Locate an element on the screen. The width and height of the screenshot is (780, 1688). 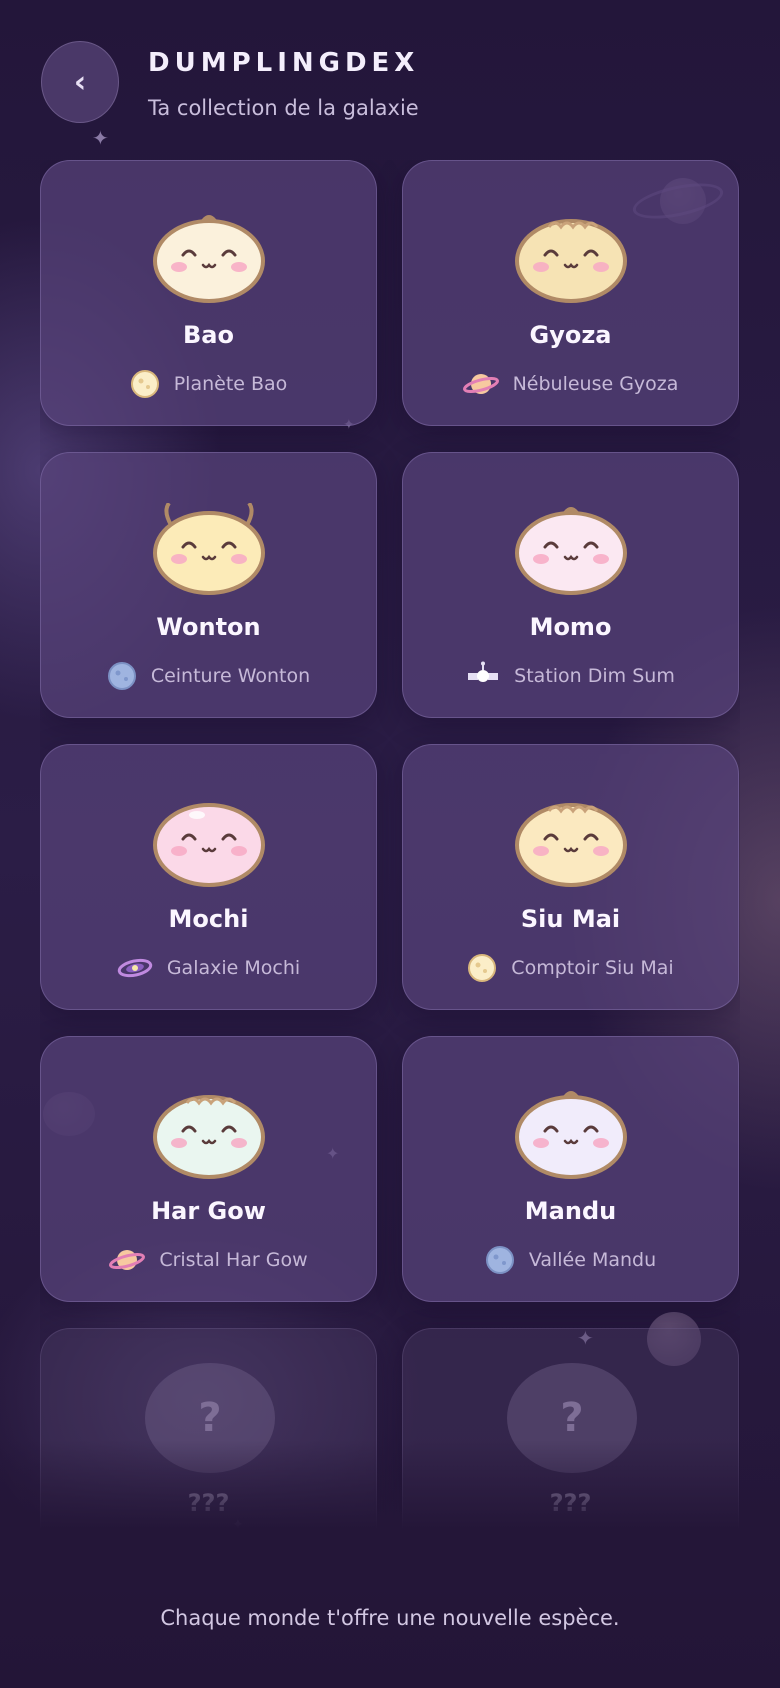
dumpling-location: Station Dim Sum is located at coordinates (570, 676).